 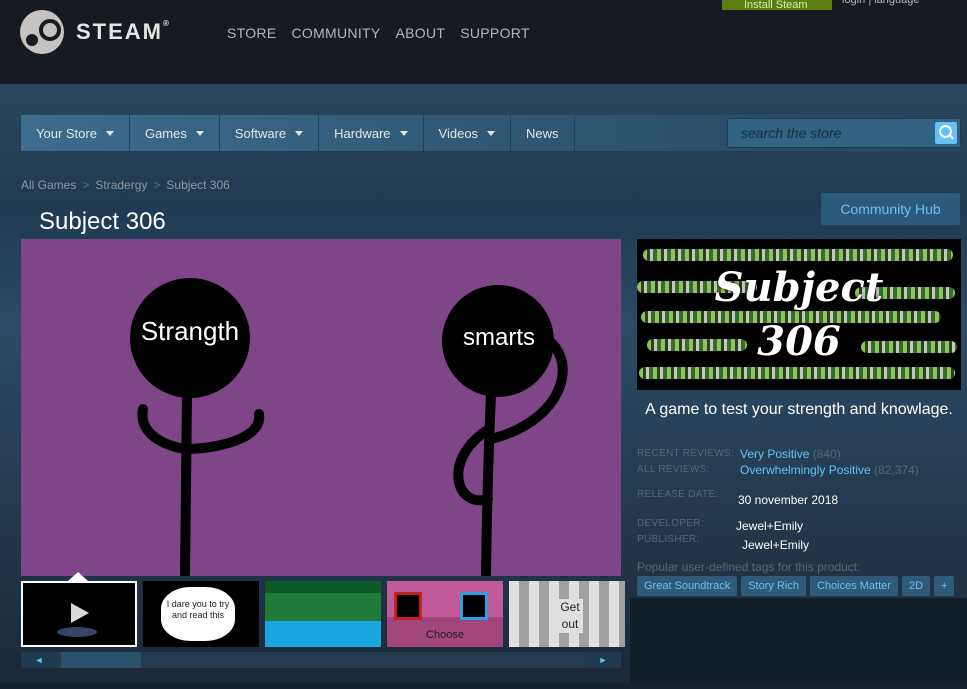 I want to click on scroll-left-icon: ◄, so click(x=39, y=660).